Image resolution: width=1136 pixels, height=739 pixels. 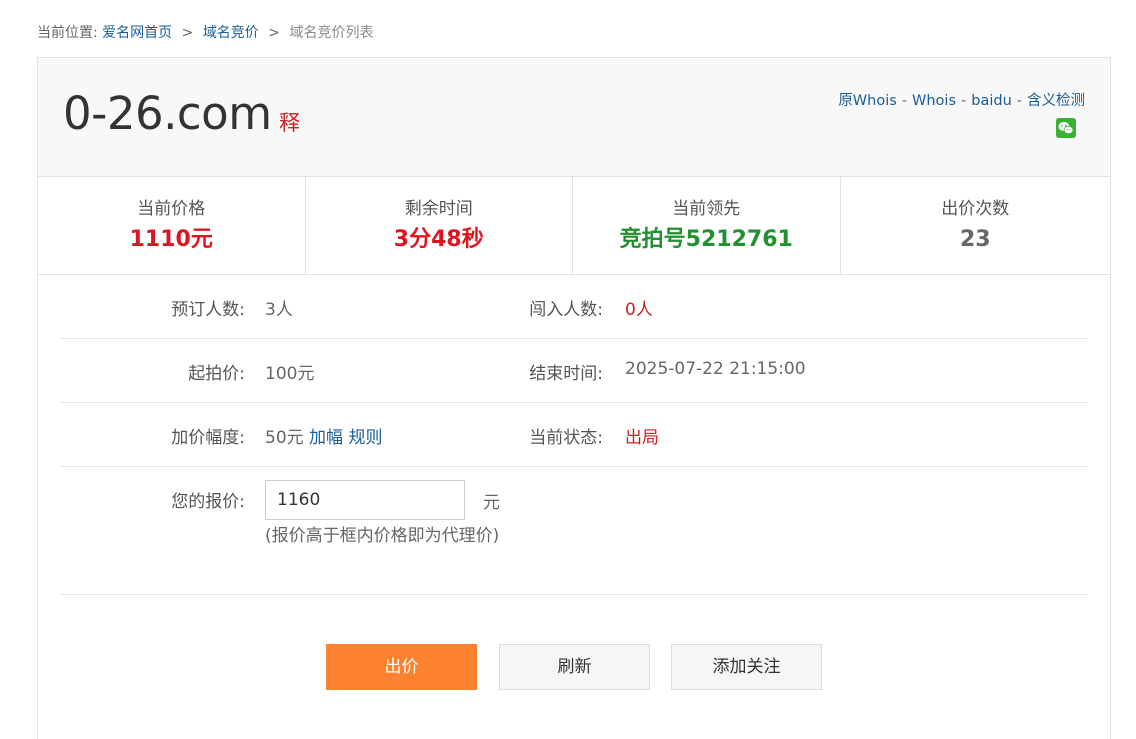 I want to click on original-whois-link: 原Whois, so click(x=867, y=101).